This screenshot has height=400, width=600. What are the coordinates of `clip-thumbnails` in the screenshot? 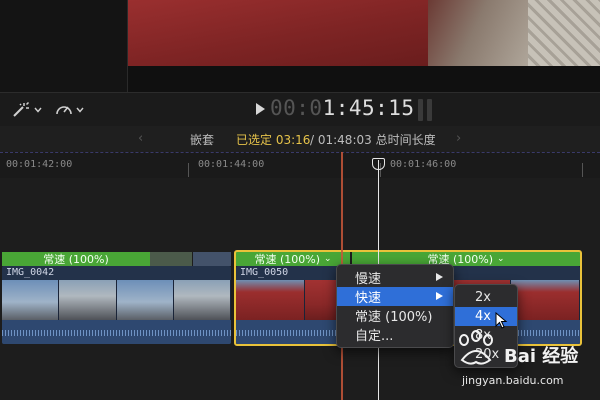 It's located at (116, 300).